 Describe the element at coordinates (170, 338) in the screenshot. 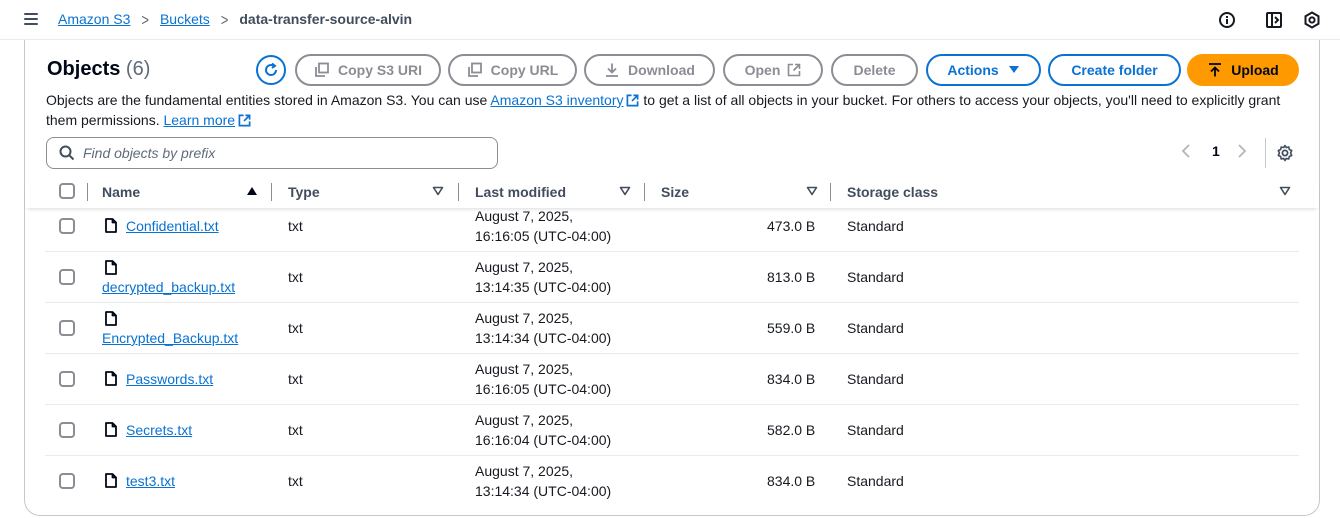

I see `object-name-link: Encrypted_Backup.txt` at that location.